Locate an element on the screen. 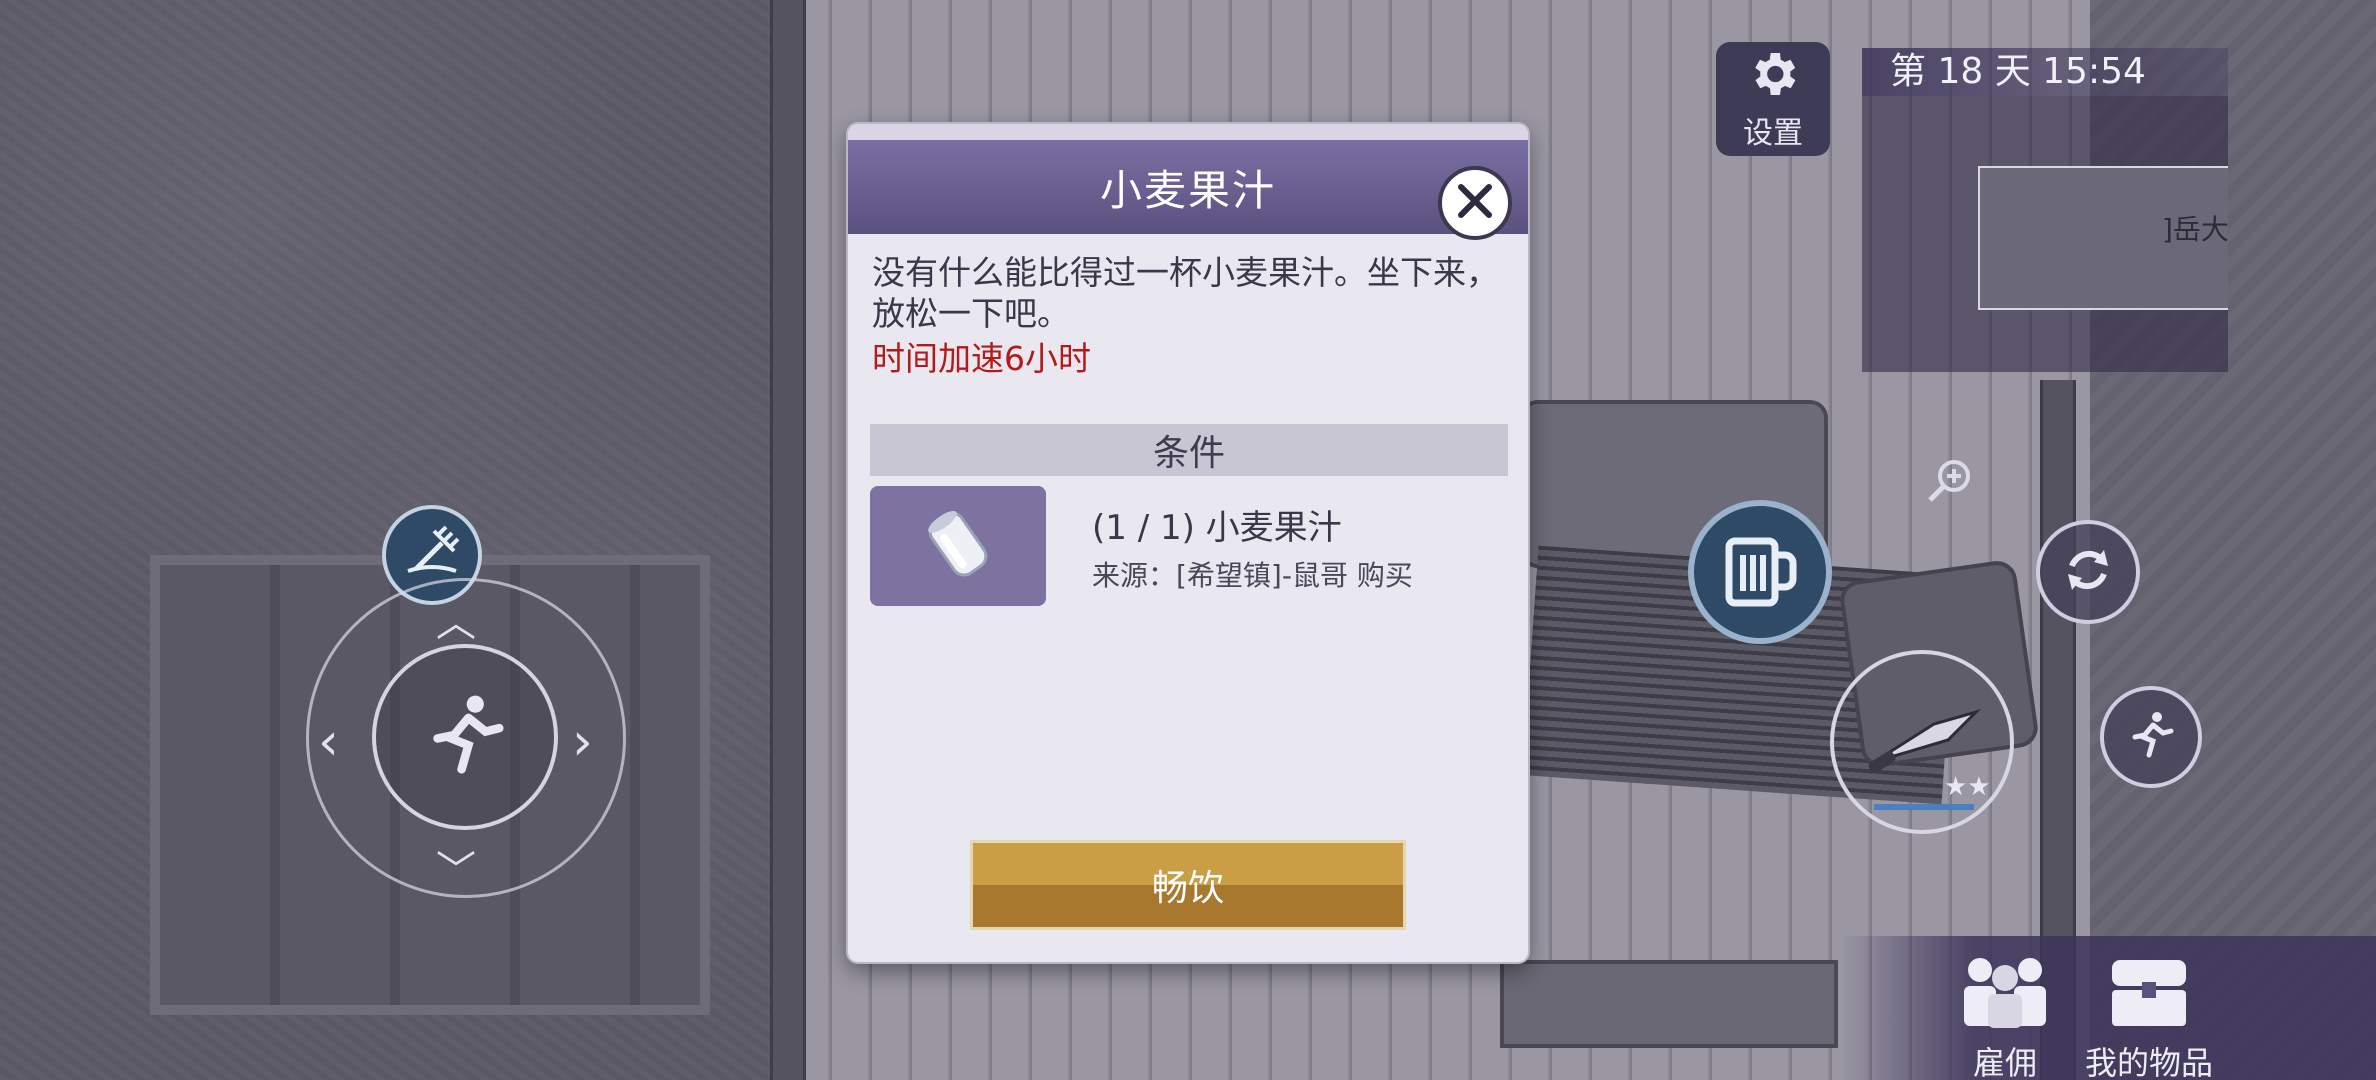 The height and width of the screenshot is (1080, 2376). menu-hire: 雇佣 is located at coordinates (2005, 1015).